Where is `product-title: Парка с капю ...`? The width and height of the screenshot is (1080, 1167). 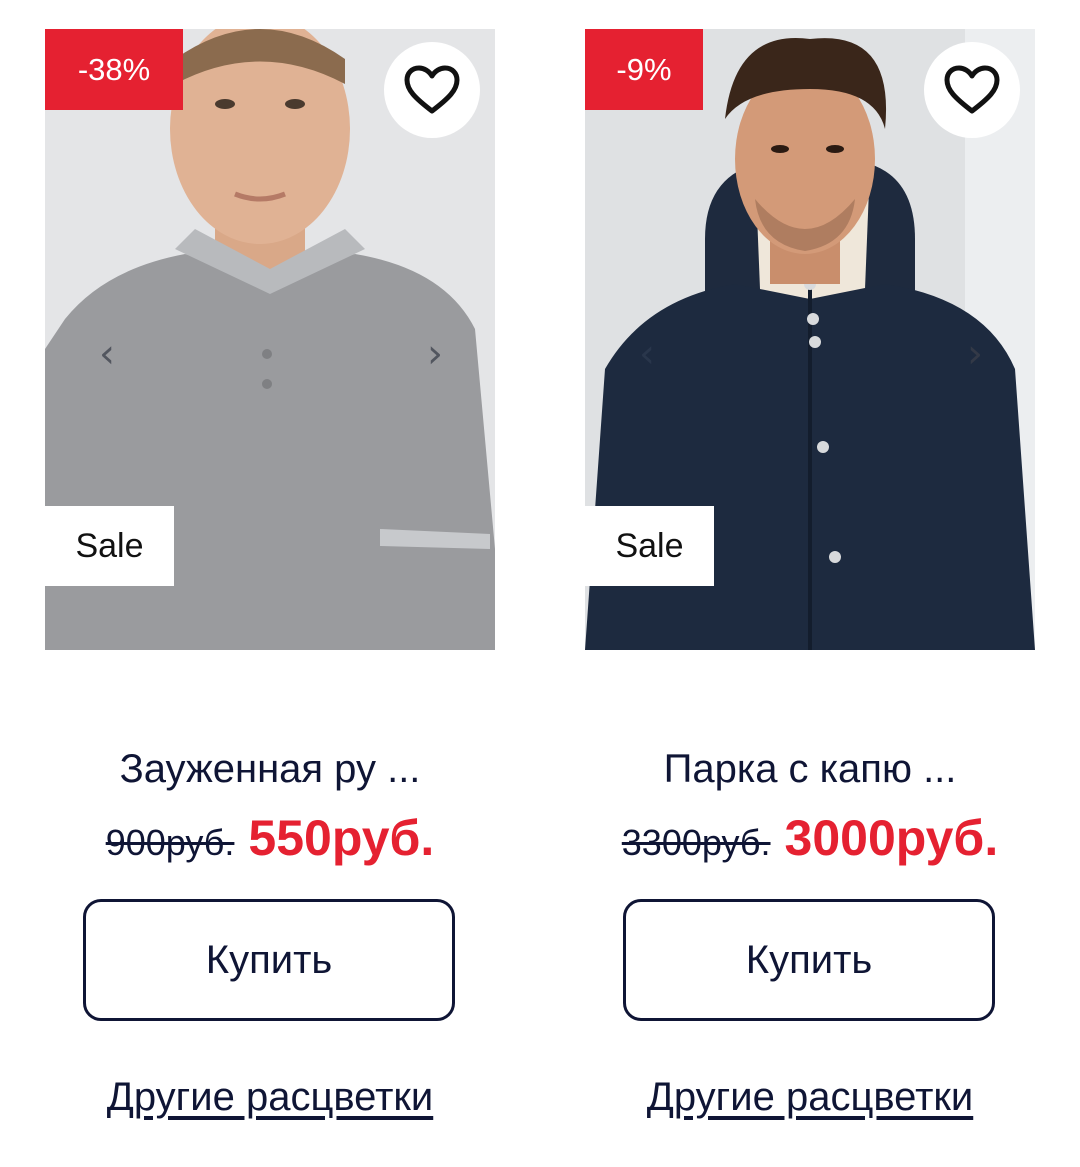
product-title: Парка с капю ... is located at coordinates (810, 769).